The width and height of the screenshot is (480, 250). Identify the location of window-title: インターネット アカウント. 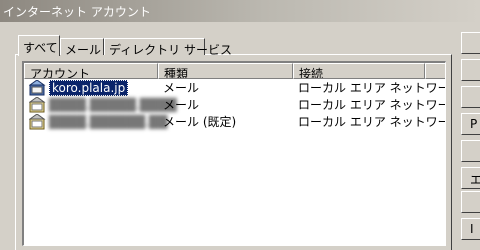
(77, 12).